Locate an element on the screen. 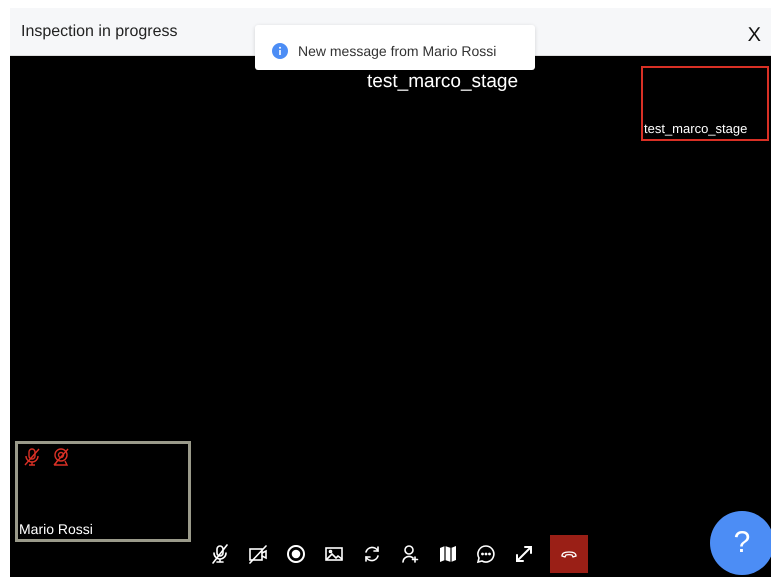 This screenshot has height=577, width=771. refresh-icon is located at coordinates (372, 554).